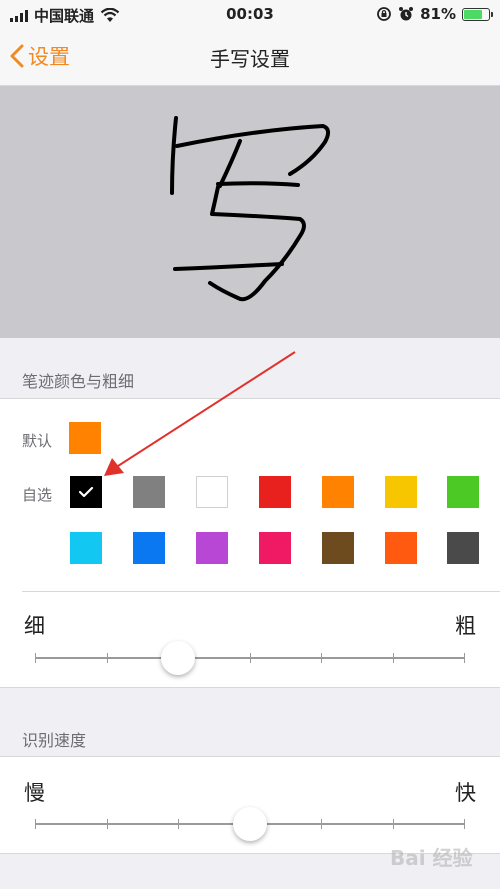  Describe the element at coordinates (250, 209) in the screenshot. I see `handwriting-stroke` at that location.